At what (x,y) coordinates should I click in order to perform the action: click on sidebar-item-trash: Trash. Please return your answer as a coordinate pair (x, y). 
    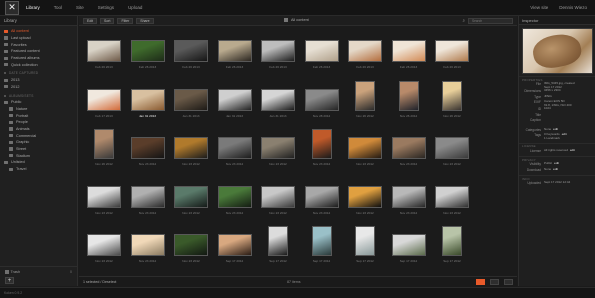
    Looking at the image, I should click on (12, 272).